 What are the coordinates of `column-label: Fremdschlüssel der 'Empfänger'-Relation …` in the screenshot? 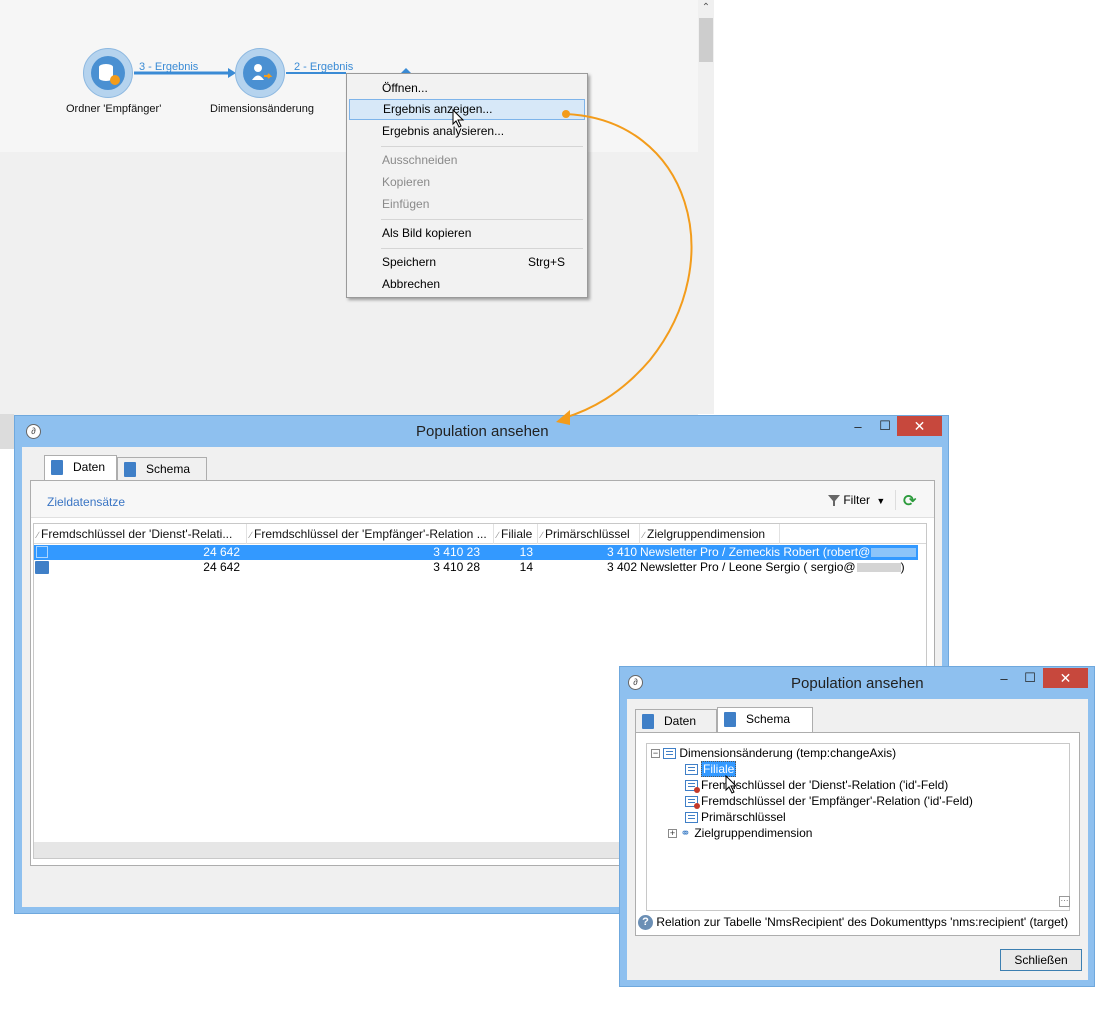 It's located at (370, 534).